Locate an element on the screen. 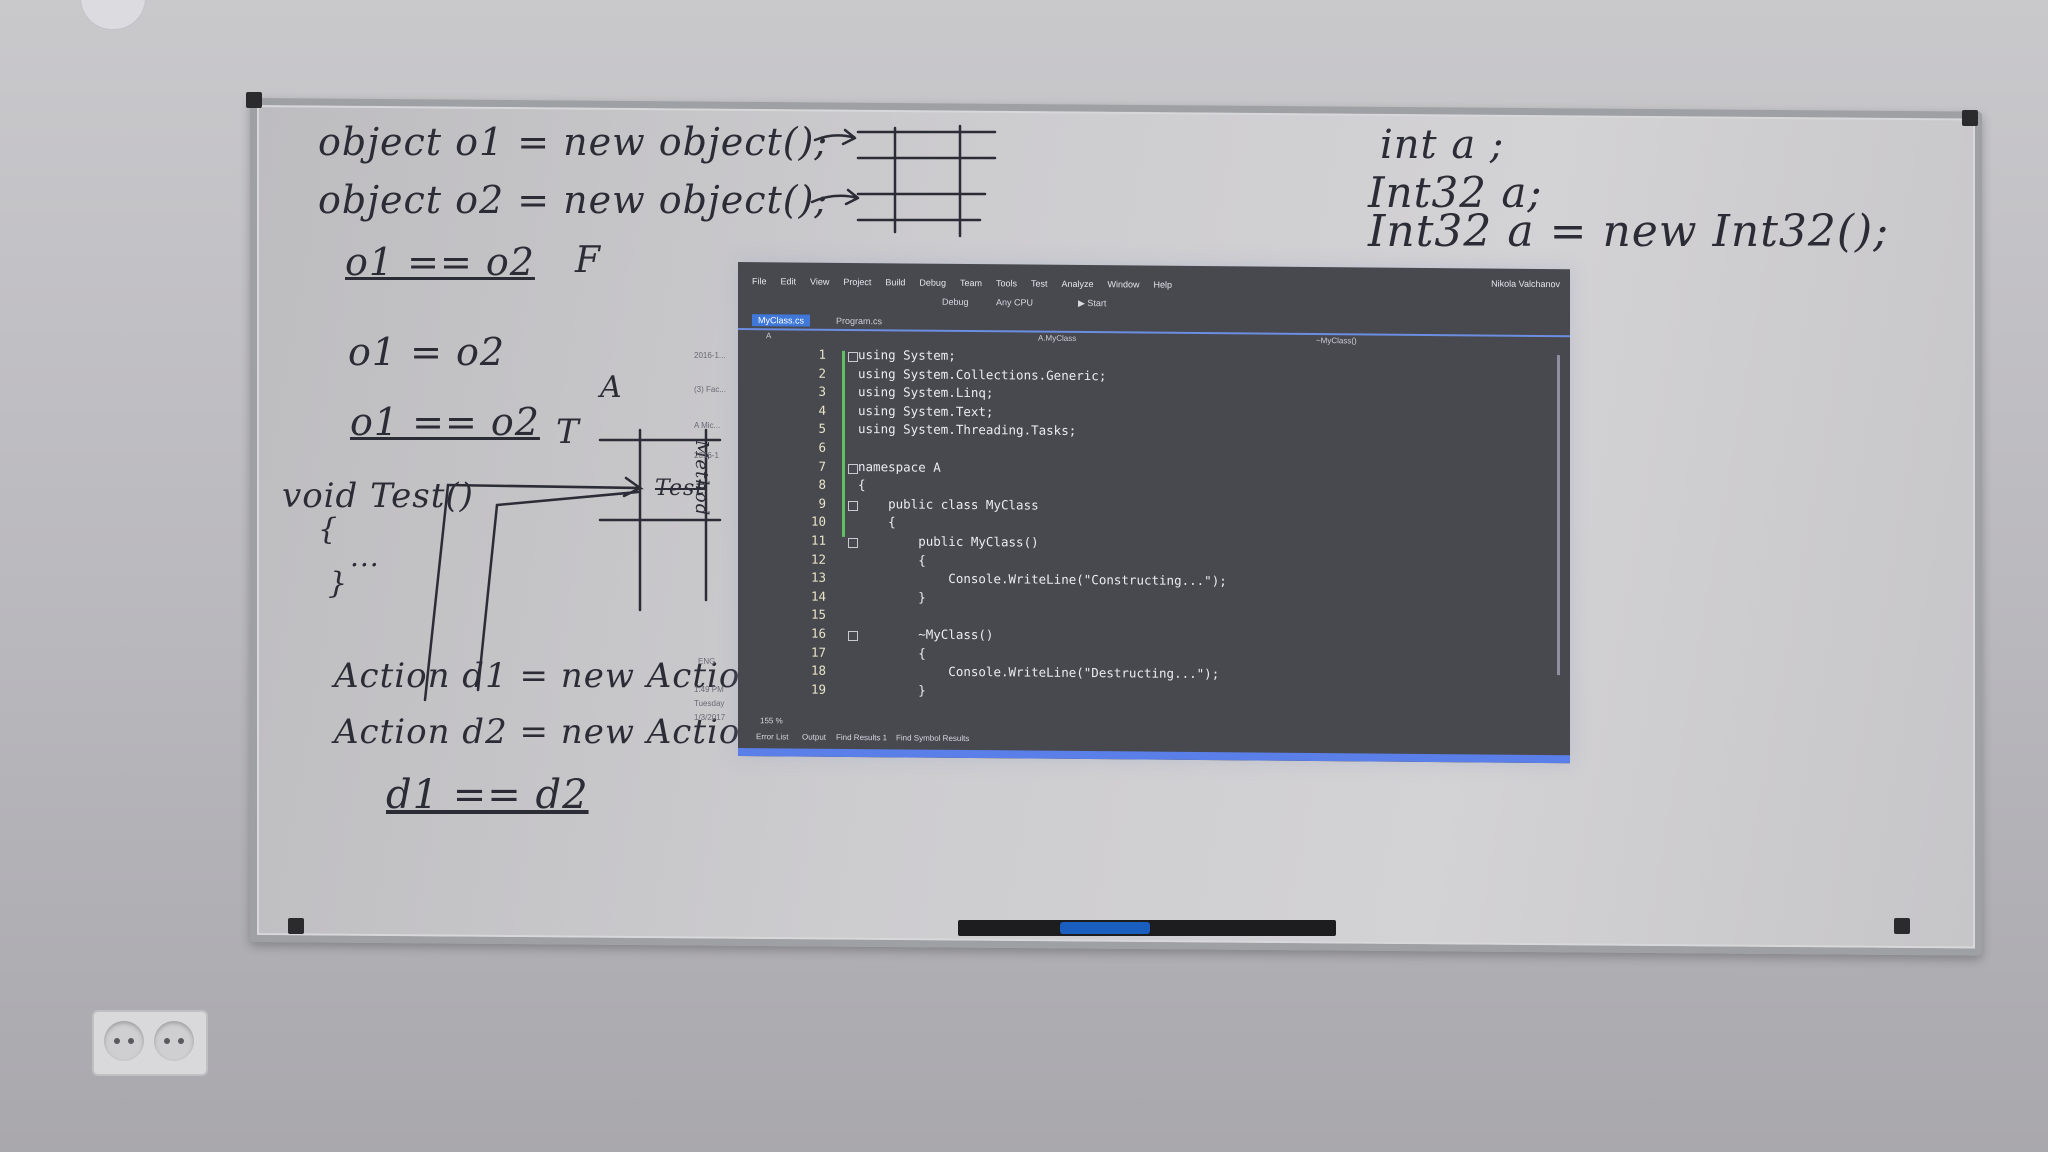 Image resolution: width=2048 pixels, height=1152 pixels. nav-class: A.MyClass is located at coordinates (1057, 338).